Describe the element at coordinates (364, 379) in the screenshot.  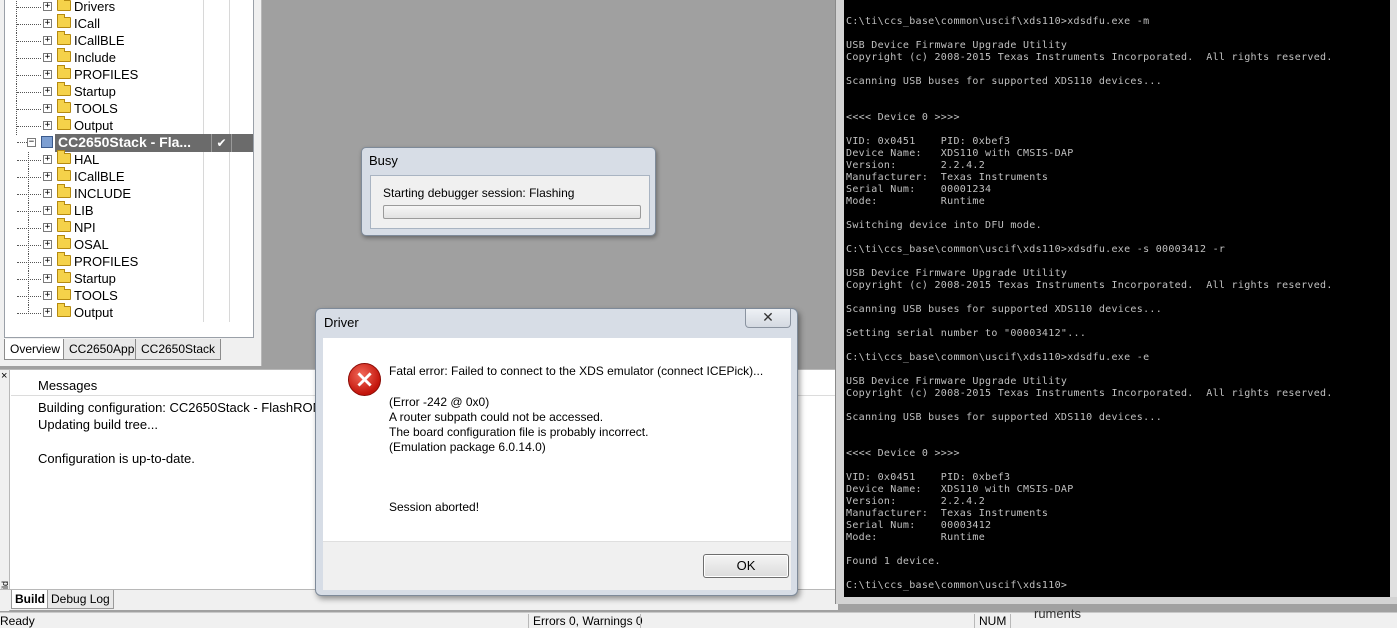
I see `error-icon: ×` at that location.